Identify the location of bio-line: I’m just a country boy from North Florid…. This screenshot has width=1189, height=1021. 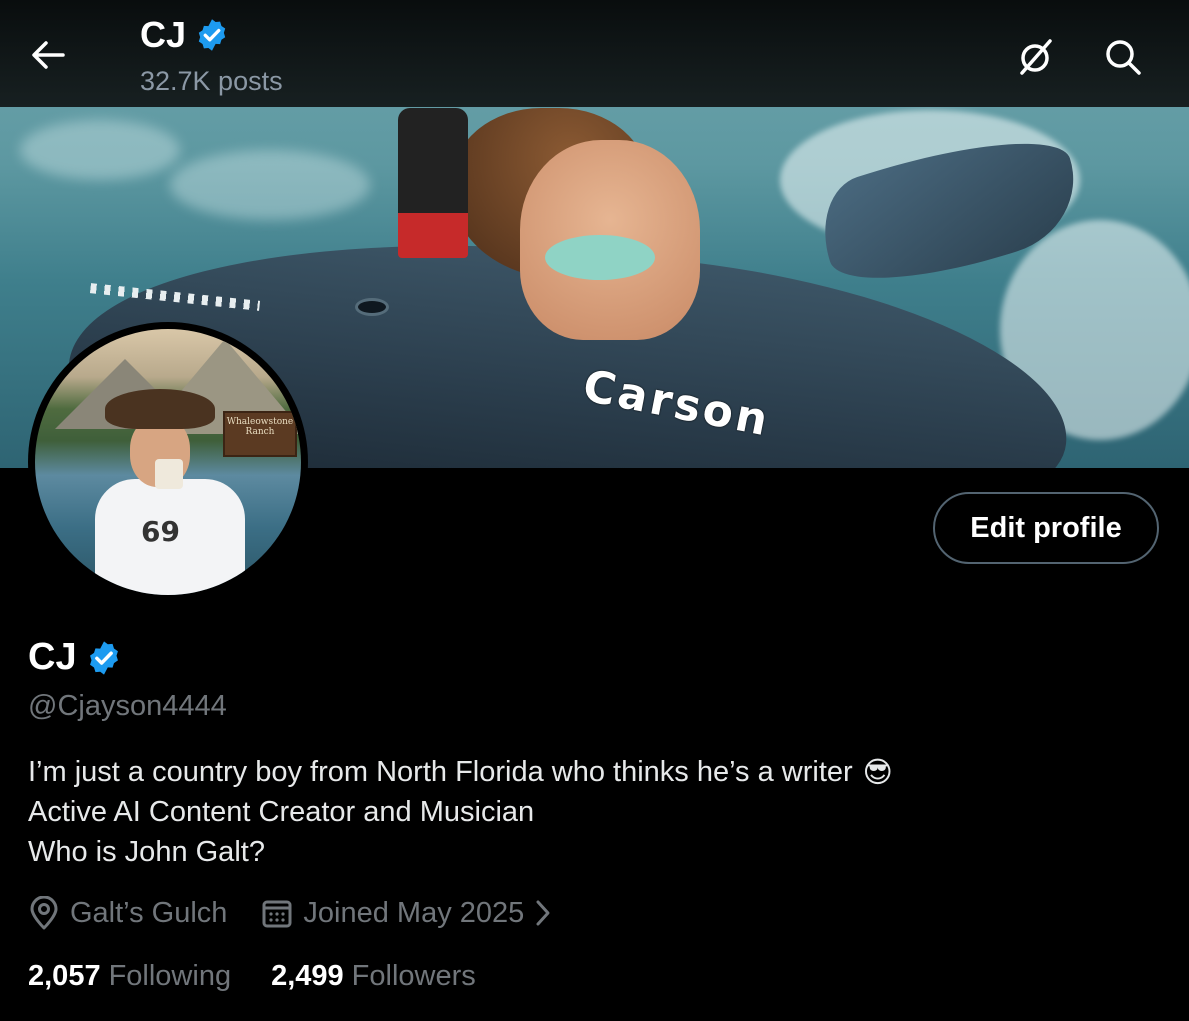
(460, 772).